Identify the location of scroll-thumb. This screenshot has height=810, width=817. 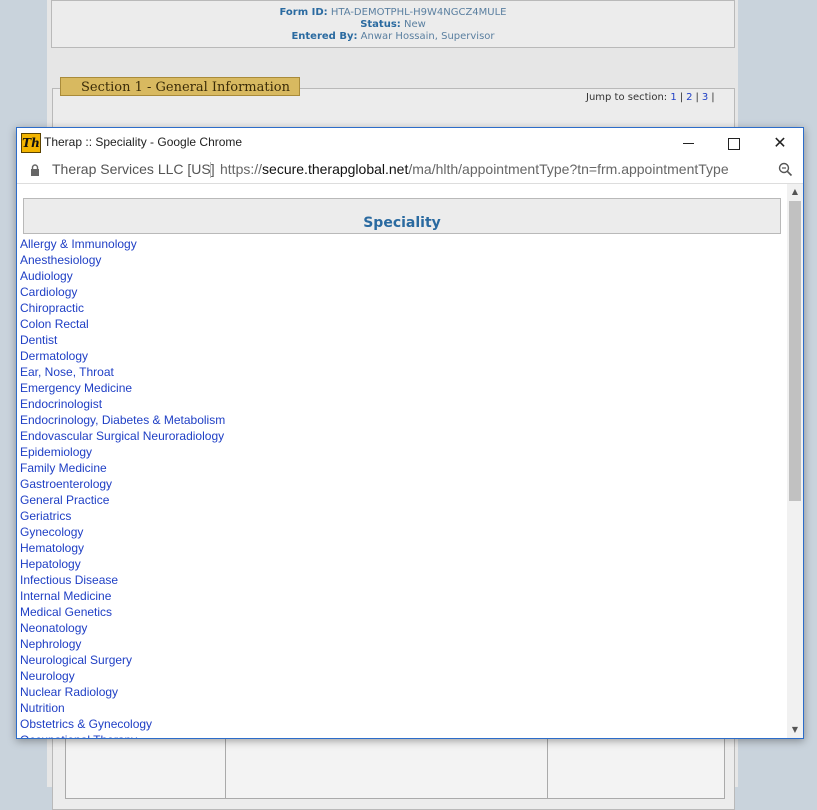
(795, 351).